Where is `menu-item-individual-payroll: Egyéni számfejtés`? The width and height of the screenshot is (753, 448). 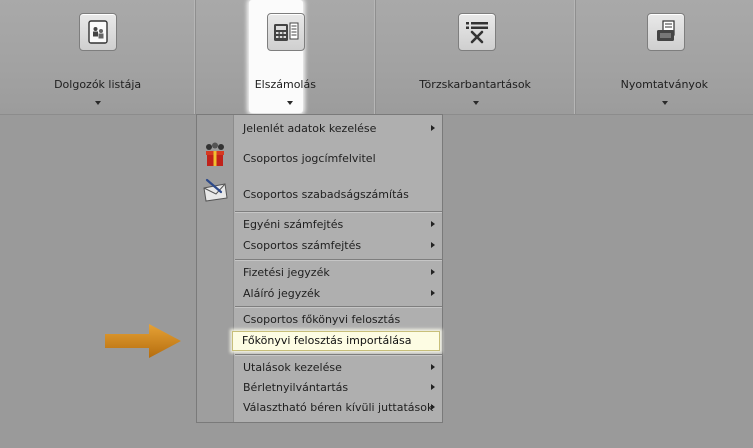 menu-item-individual-payroll: Egyéni számfejtés is located at coordinates (337, 225).